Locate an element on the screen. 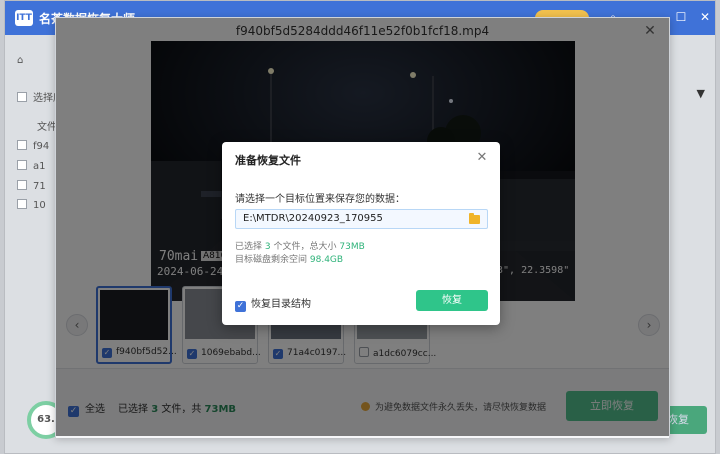 The image size is (720, 454). left-row: ⌂ is located at coordinates (20, 60).